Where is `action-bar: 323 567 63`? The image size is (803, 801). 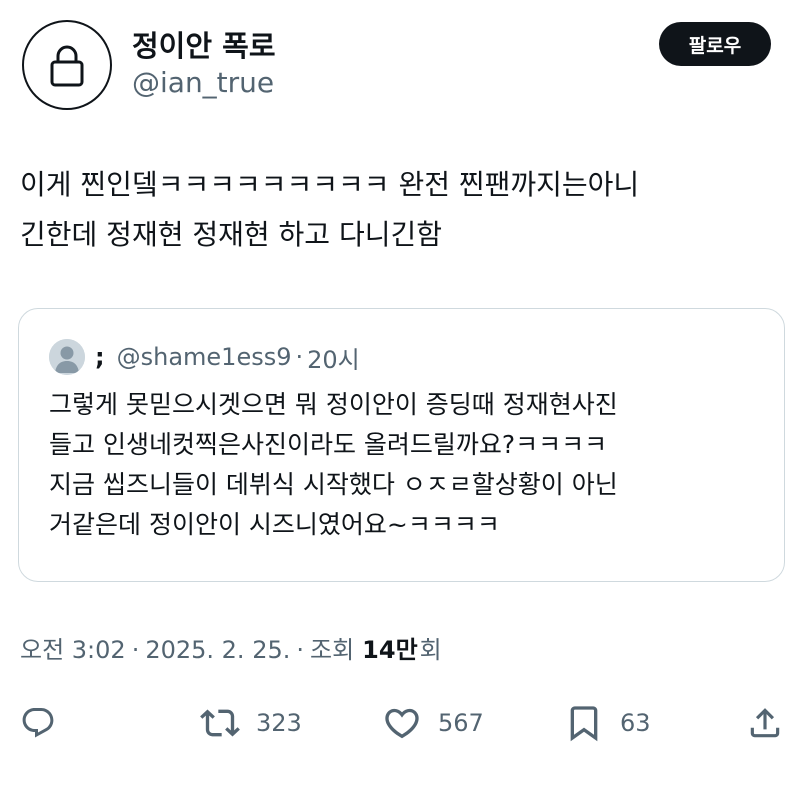 action-bar: 323 567 63 is located at coordinates (401, 723).